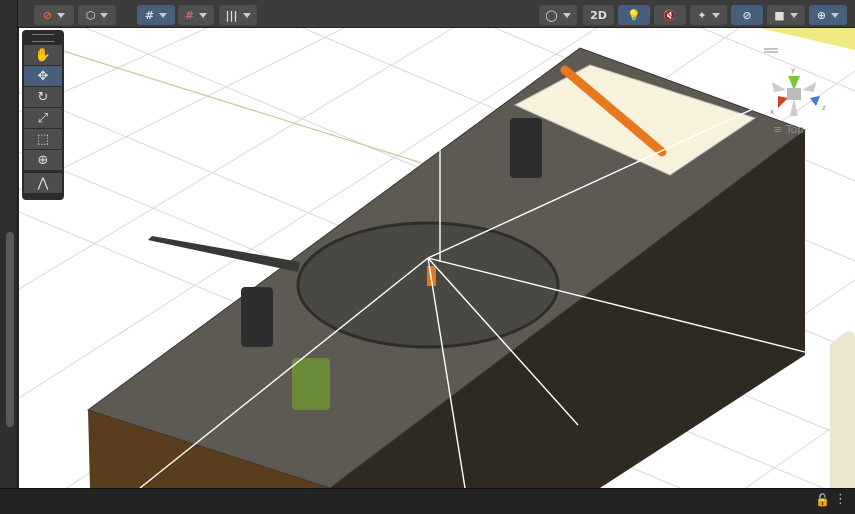 The image size is (855, 514). What do you see at coordinates (156, 15) in the screenshot?
I see `grid-snap-button: #` at bounding box center [156, 15].